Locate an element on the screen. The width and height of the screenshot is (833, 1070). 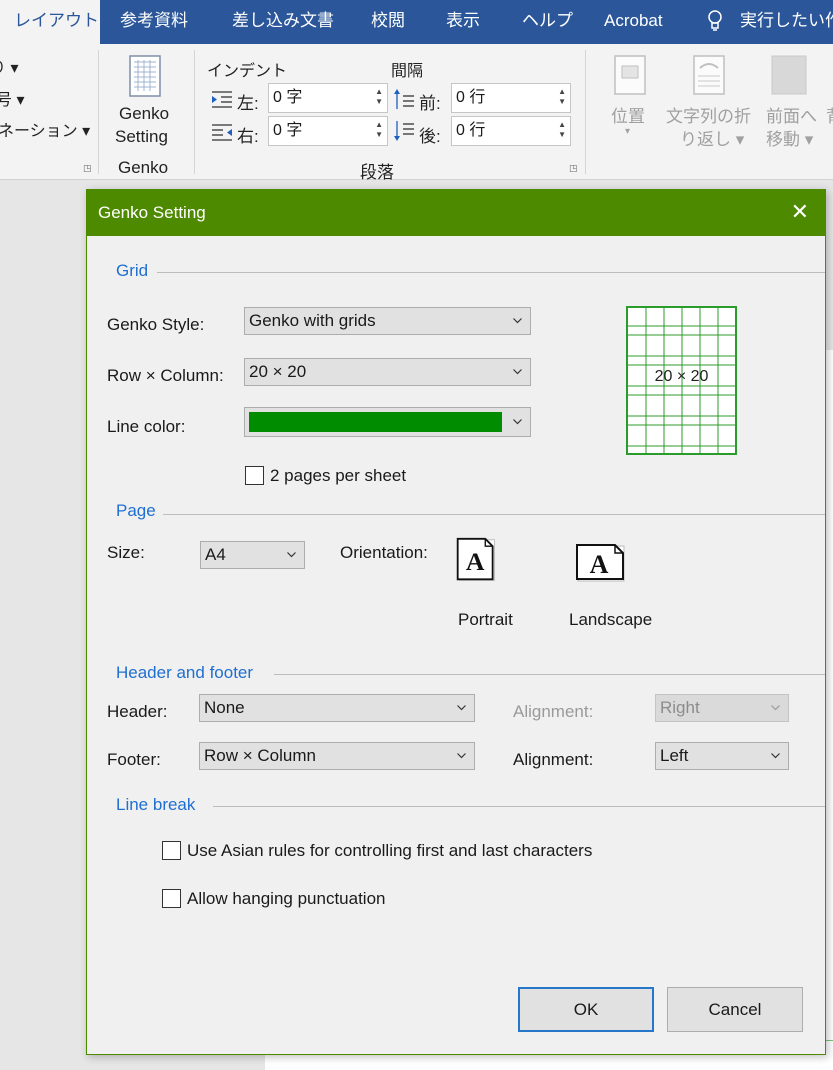
spacing-before-value: 0 行 is located at coordinates (471, 97).